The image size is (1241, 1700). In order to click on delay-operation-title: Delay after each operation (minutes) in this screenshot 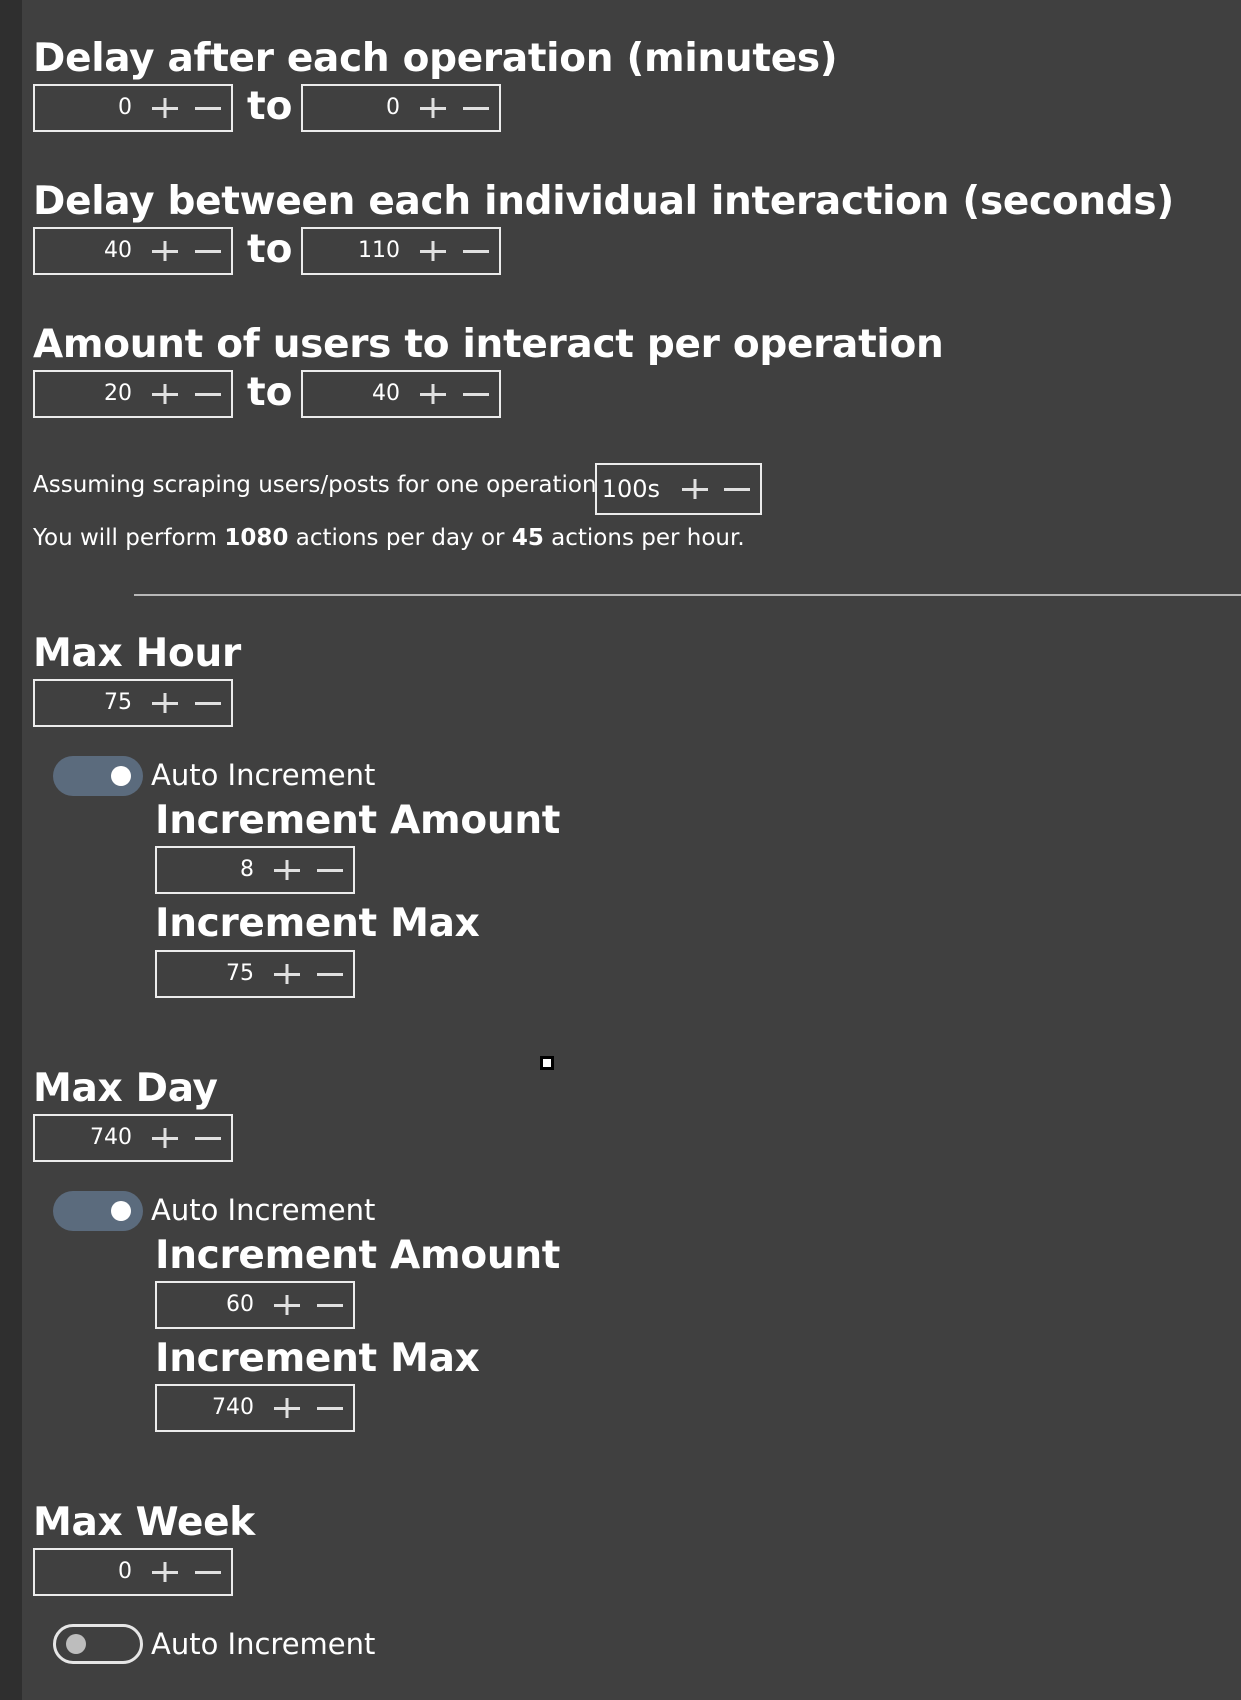, I will do `click(435, 58)`.